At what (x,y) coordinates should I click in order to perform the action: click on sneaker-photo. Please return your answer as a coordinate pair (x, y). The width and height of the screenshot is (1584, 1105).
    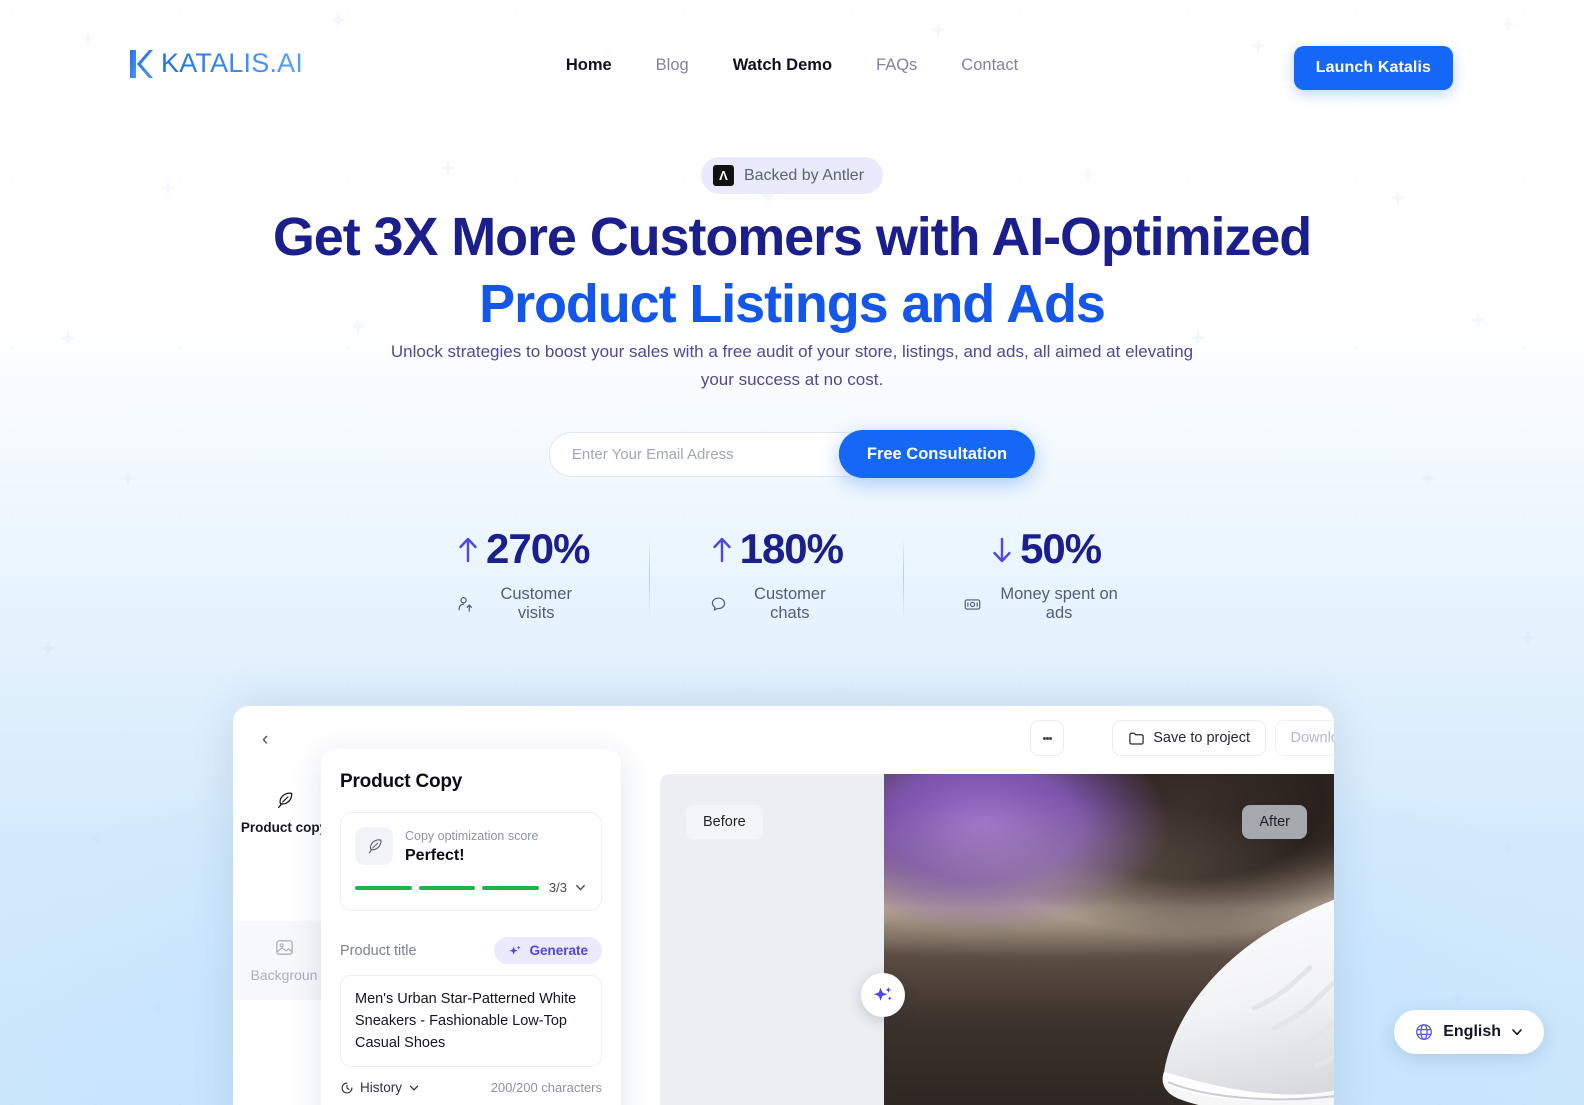
    Looking at the image, I should click on (1248, 1002).